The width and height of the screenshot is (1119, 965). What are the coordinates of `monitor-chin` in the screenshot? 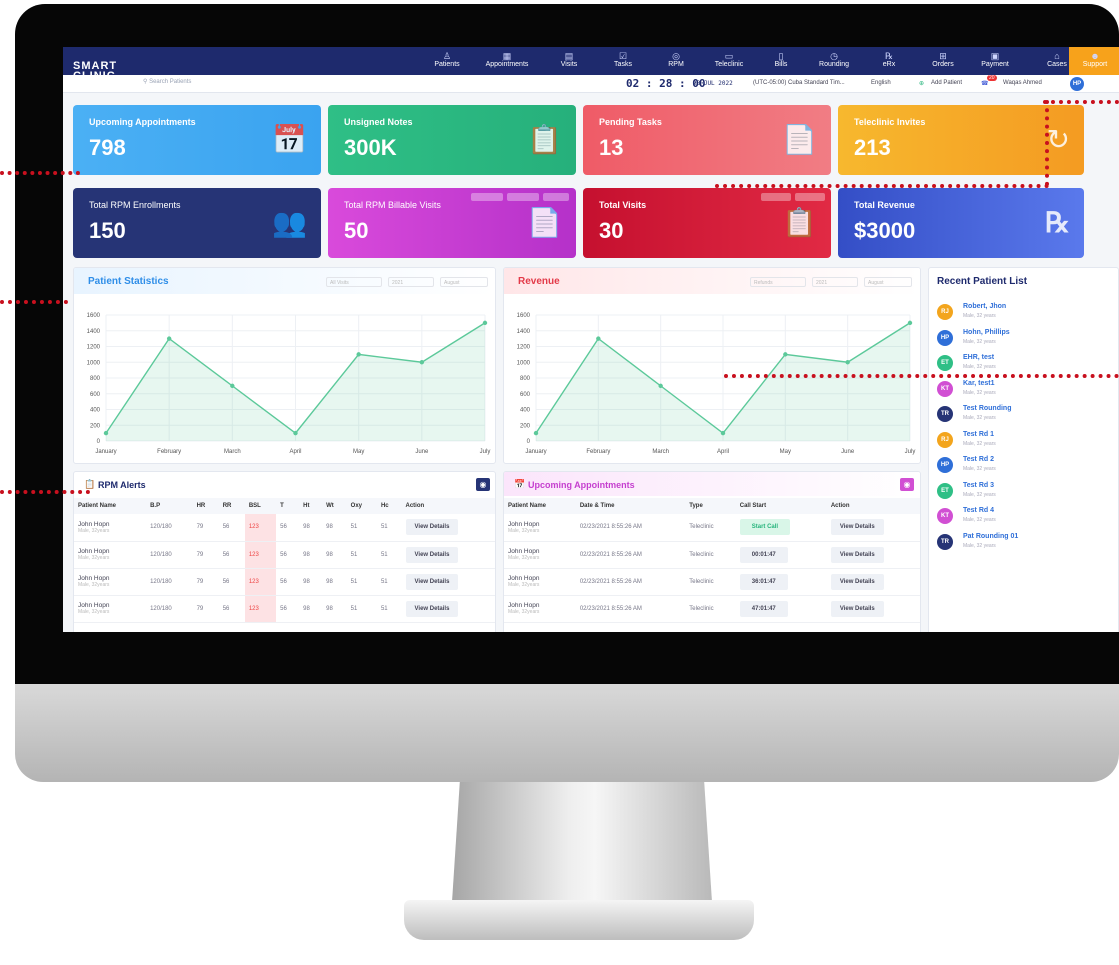 It's located at (567, 733).